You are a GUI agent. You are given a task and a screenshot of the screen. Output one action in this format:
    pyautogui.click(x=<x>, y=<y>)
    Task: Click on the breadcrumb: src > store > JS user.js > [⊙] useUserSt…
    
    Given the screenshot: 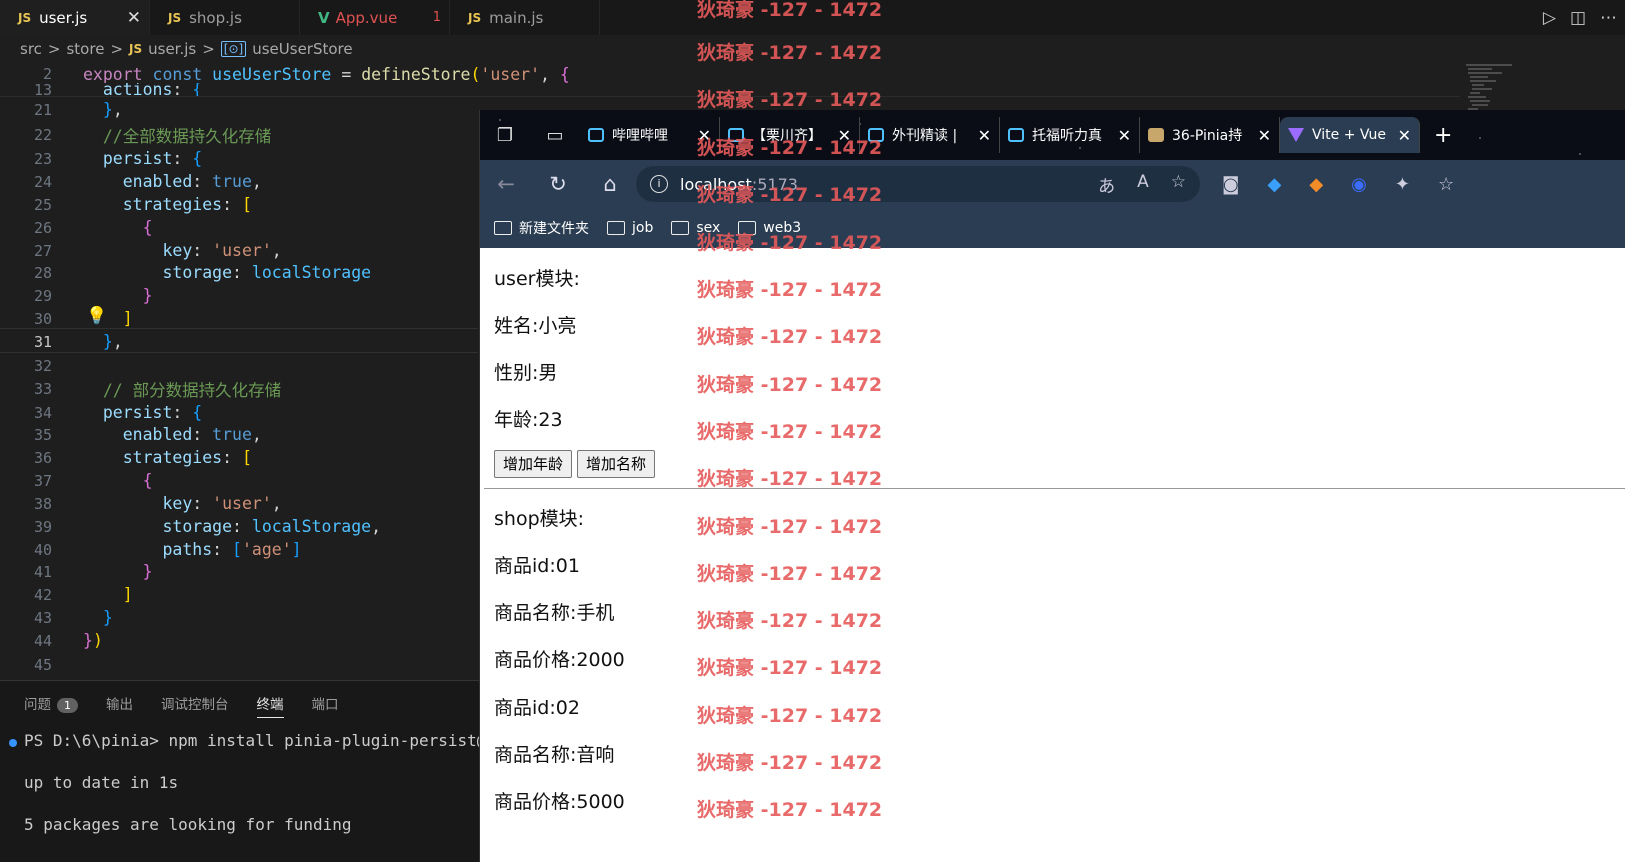 What is the action you would take?
    pyautogui.click(x=812, y=49)
    